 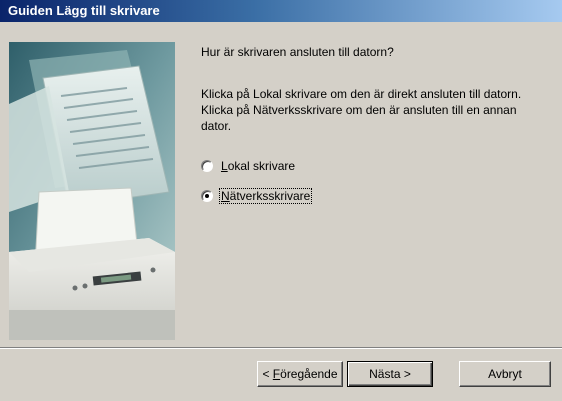 I want to click on cancel-button-label: Avbryt, so click(x=505, y=374).